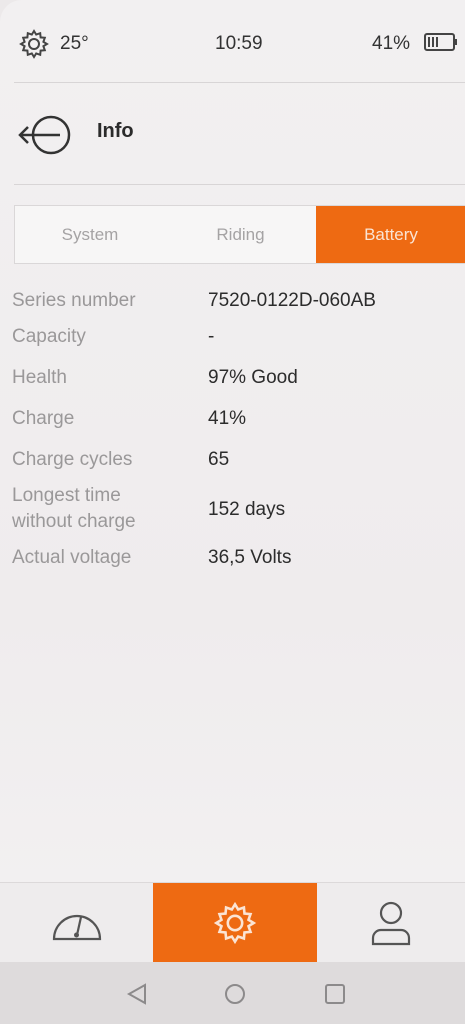  What do you see at coordinates (232, 135) in the screenshot?
I see `page-header: Info` at bounding box center [232, 135].